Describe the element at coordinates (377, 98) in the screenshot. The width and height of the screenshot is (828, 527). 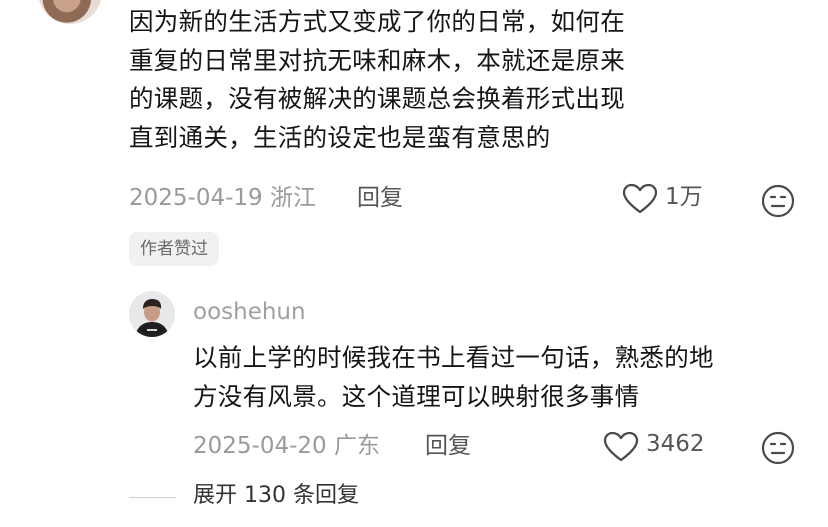
I see `comment-line: 的课题，没有被解决的课题总会换着形式出现` at that location.